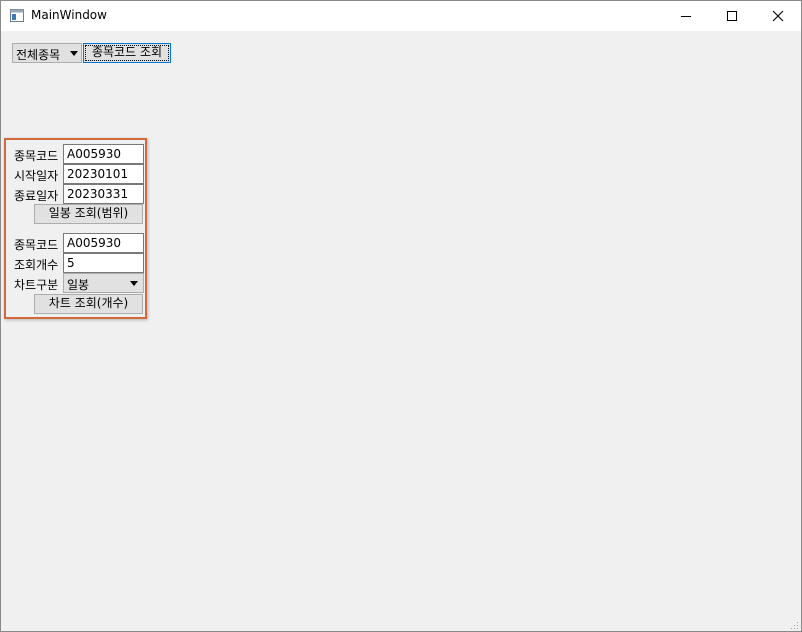 This screenshot has width=802, height=632. Describe the element at coordinates (38, 55) in the screenshot. I see `market-combo-value: 전체종목` at that location.